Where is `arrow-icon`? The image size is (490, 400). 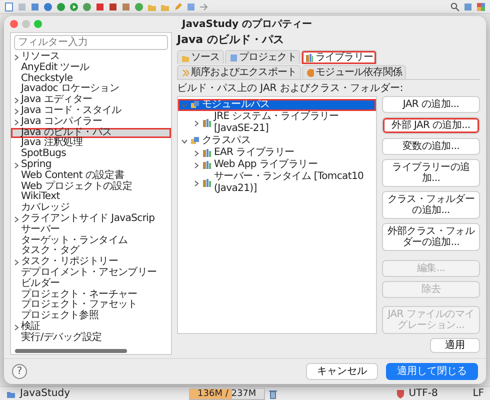
arrow-icon is located at coordinates (204, 7).